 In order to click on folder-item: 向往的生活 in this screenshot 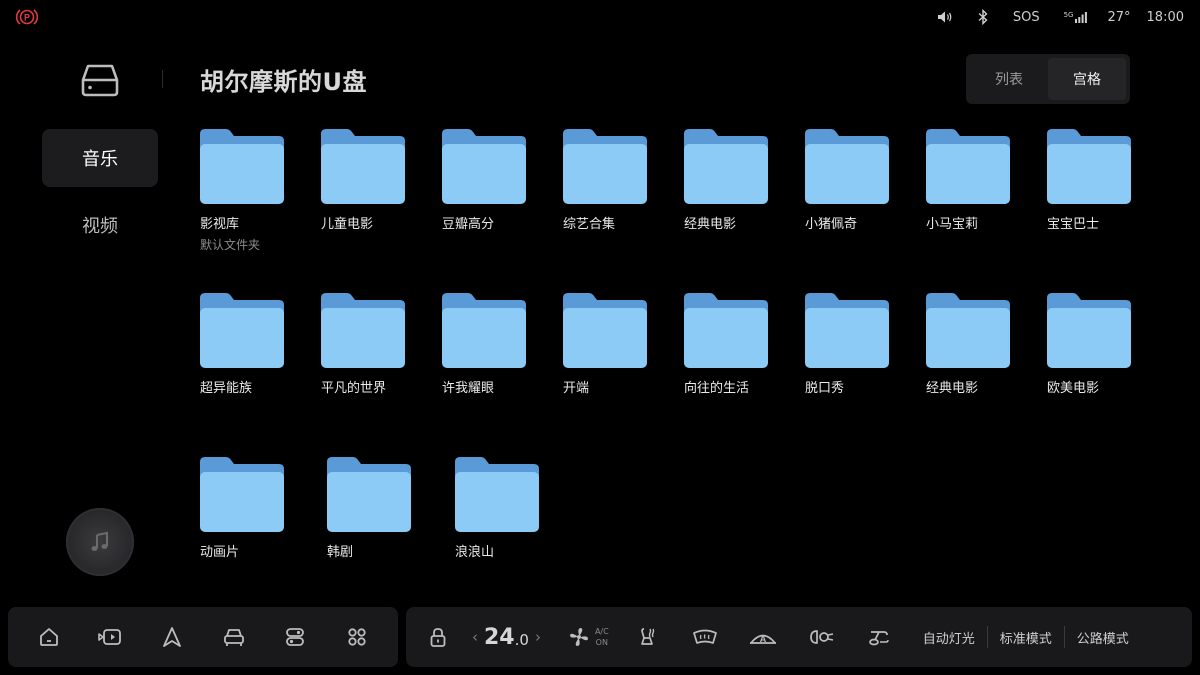, I will do `click(739, 344)`.